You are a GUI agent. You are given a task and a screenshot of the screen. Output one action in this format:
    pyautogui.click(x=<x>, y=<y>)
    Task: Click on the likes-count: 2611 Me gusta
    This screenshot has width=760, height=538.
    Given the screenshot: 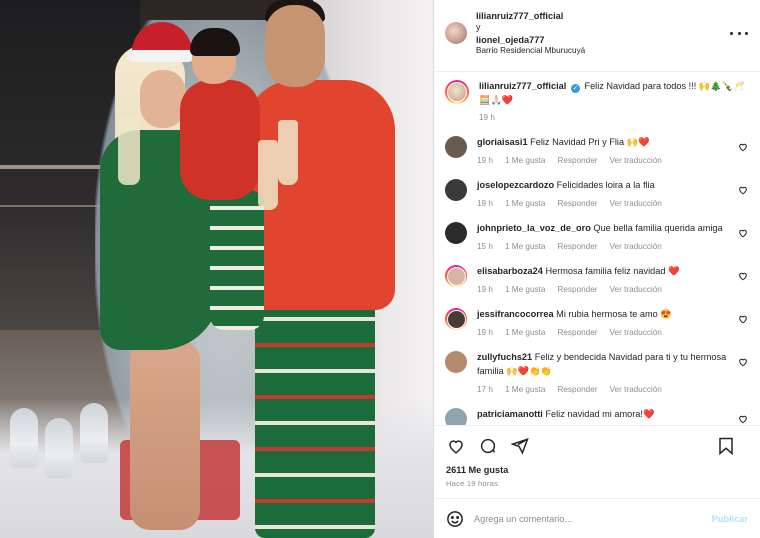 What is the action you would take?
    pyautogui.click(x=597, y=470)
    